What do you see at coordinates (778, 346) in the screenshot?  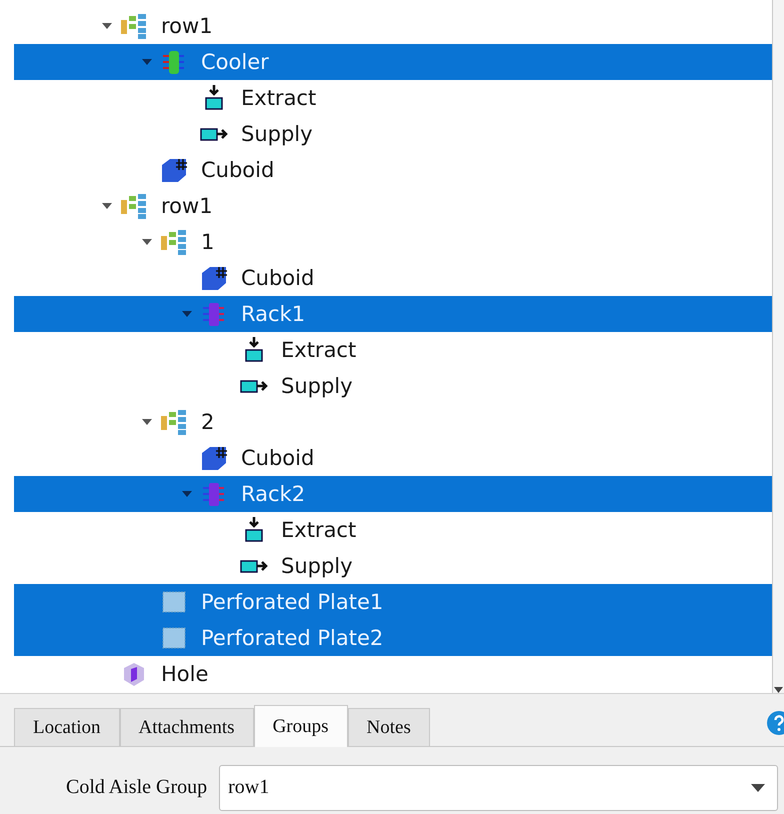 I see `scrollbar` at bounding box center [778, 346].